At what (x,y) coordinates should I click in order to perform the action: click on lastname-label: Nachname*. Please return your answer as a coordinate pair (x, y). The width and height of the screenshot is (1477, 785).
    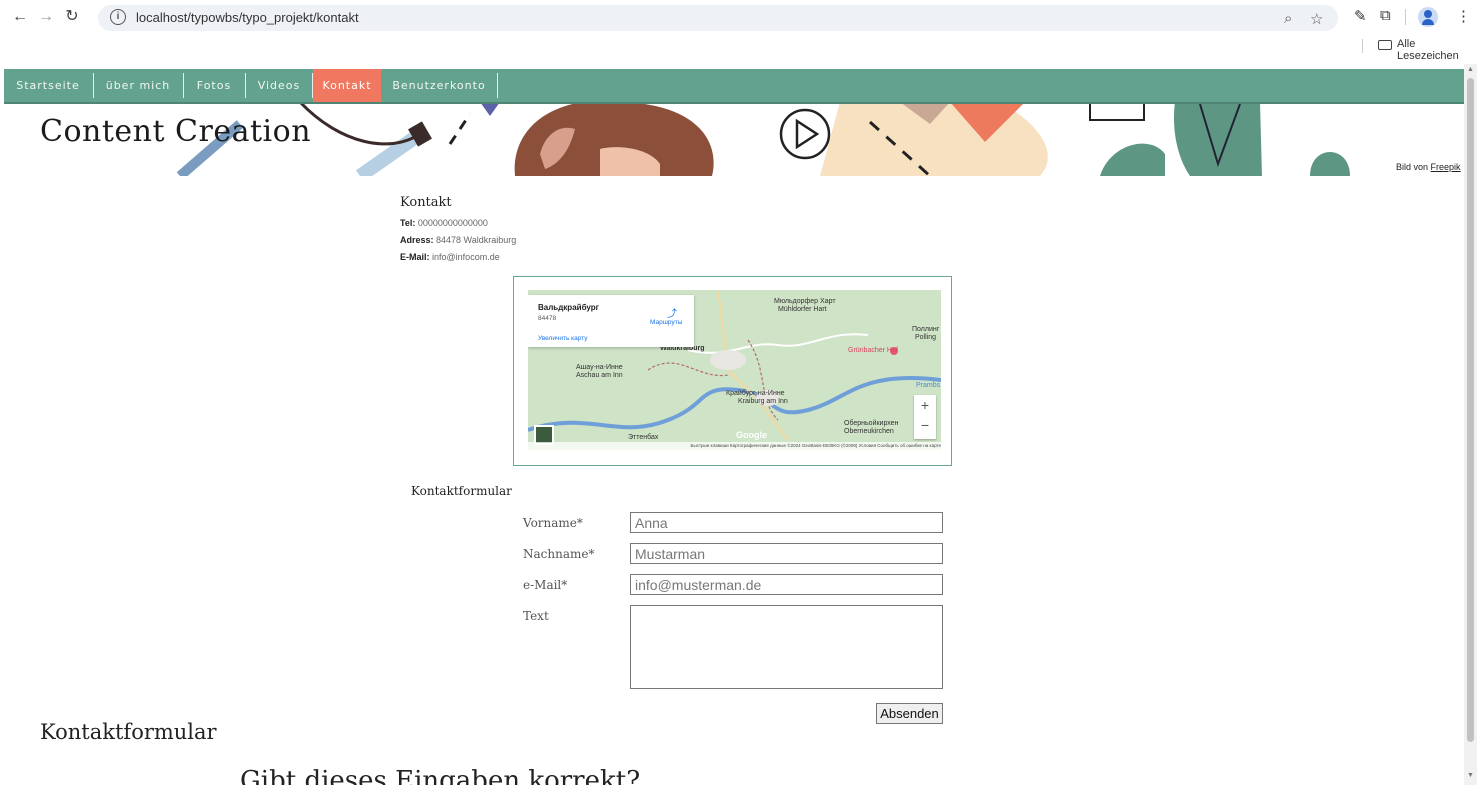
    Looking at the image, I should click on (559, 554).